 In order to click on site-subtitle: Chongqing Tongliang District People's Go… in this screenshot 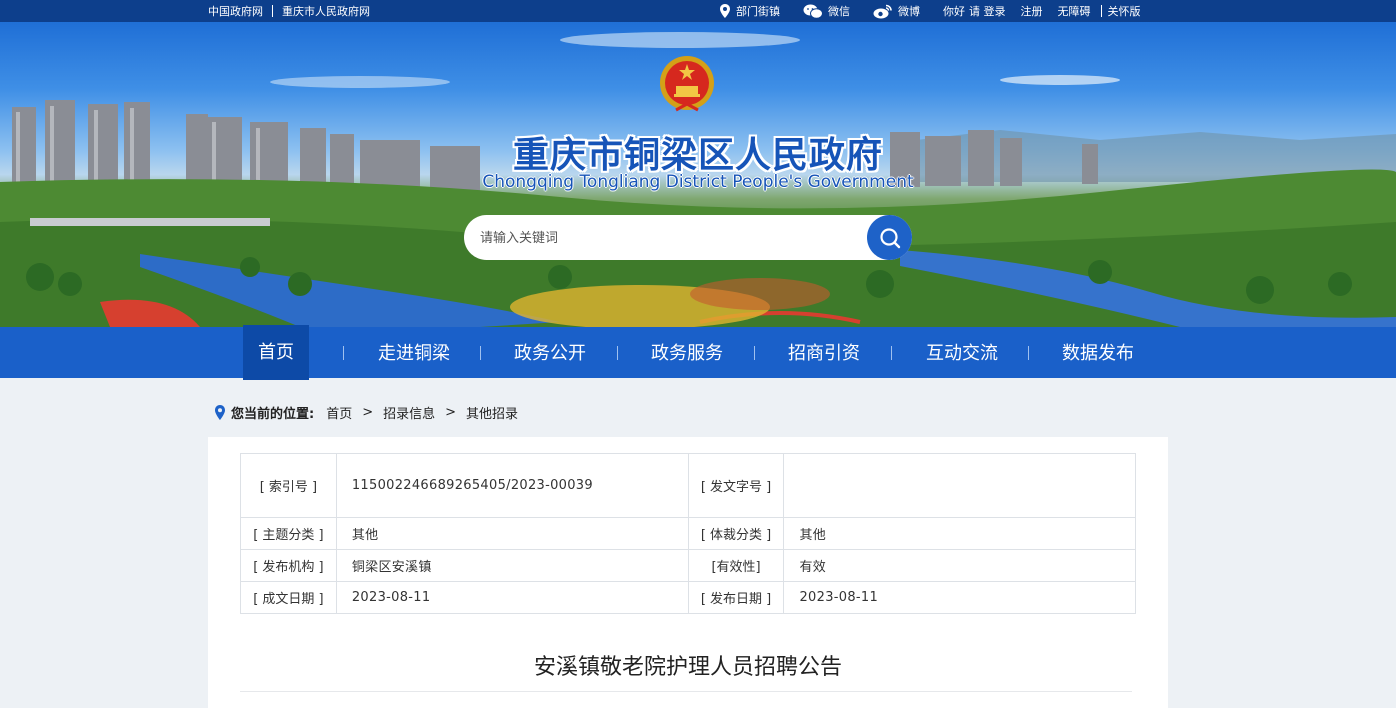, I will do `click(698, 182)`.